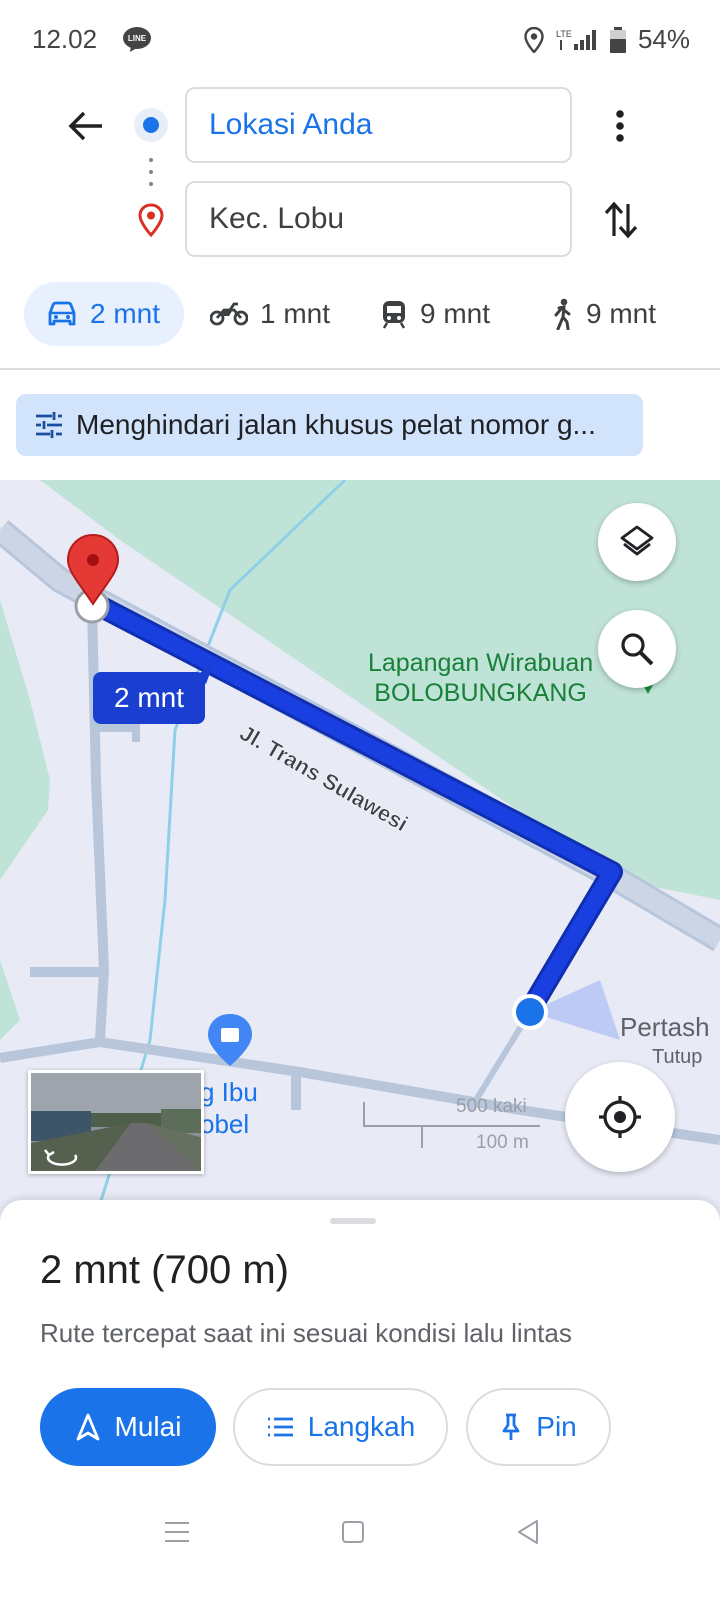 The image size is (720, 1600). What do you see at coordinates (665, 1027) in the screenshot?
I see `place-right-label: Pertash` at bounding box center [665, 1027].